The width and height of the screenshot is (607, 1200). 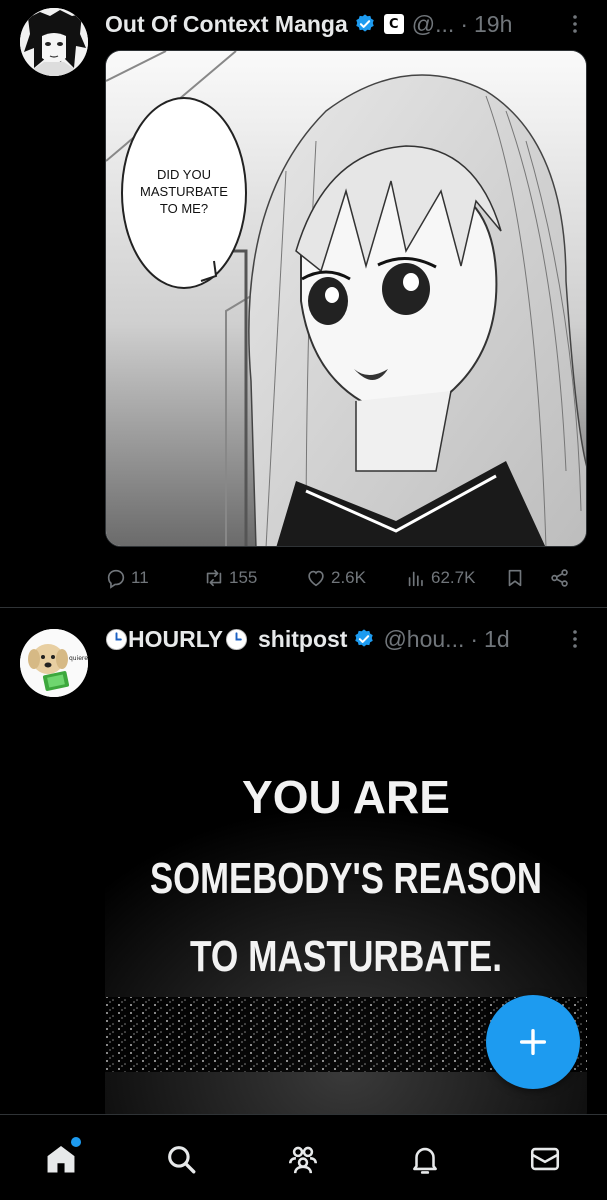 I want to click on nav-messages, so click(x=545, y=1159).